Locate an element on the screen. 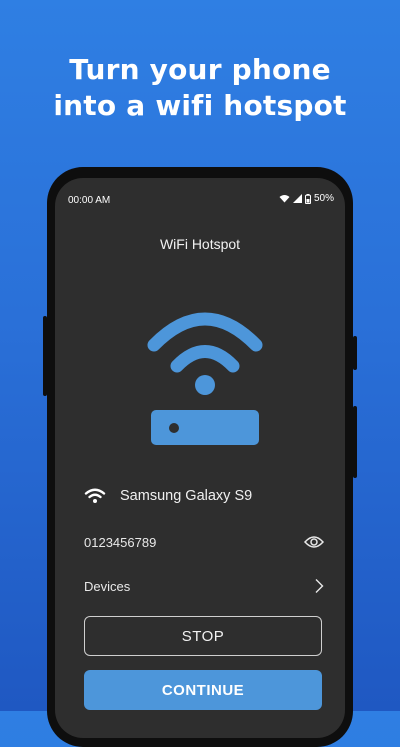 The image size is (400, 747). headline-line-1: Turn your phone is located at coordinates (200, 69).